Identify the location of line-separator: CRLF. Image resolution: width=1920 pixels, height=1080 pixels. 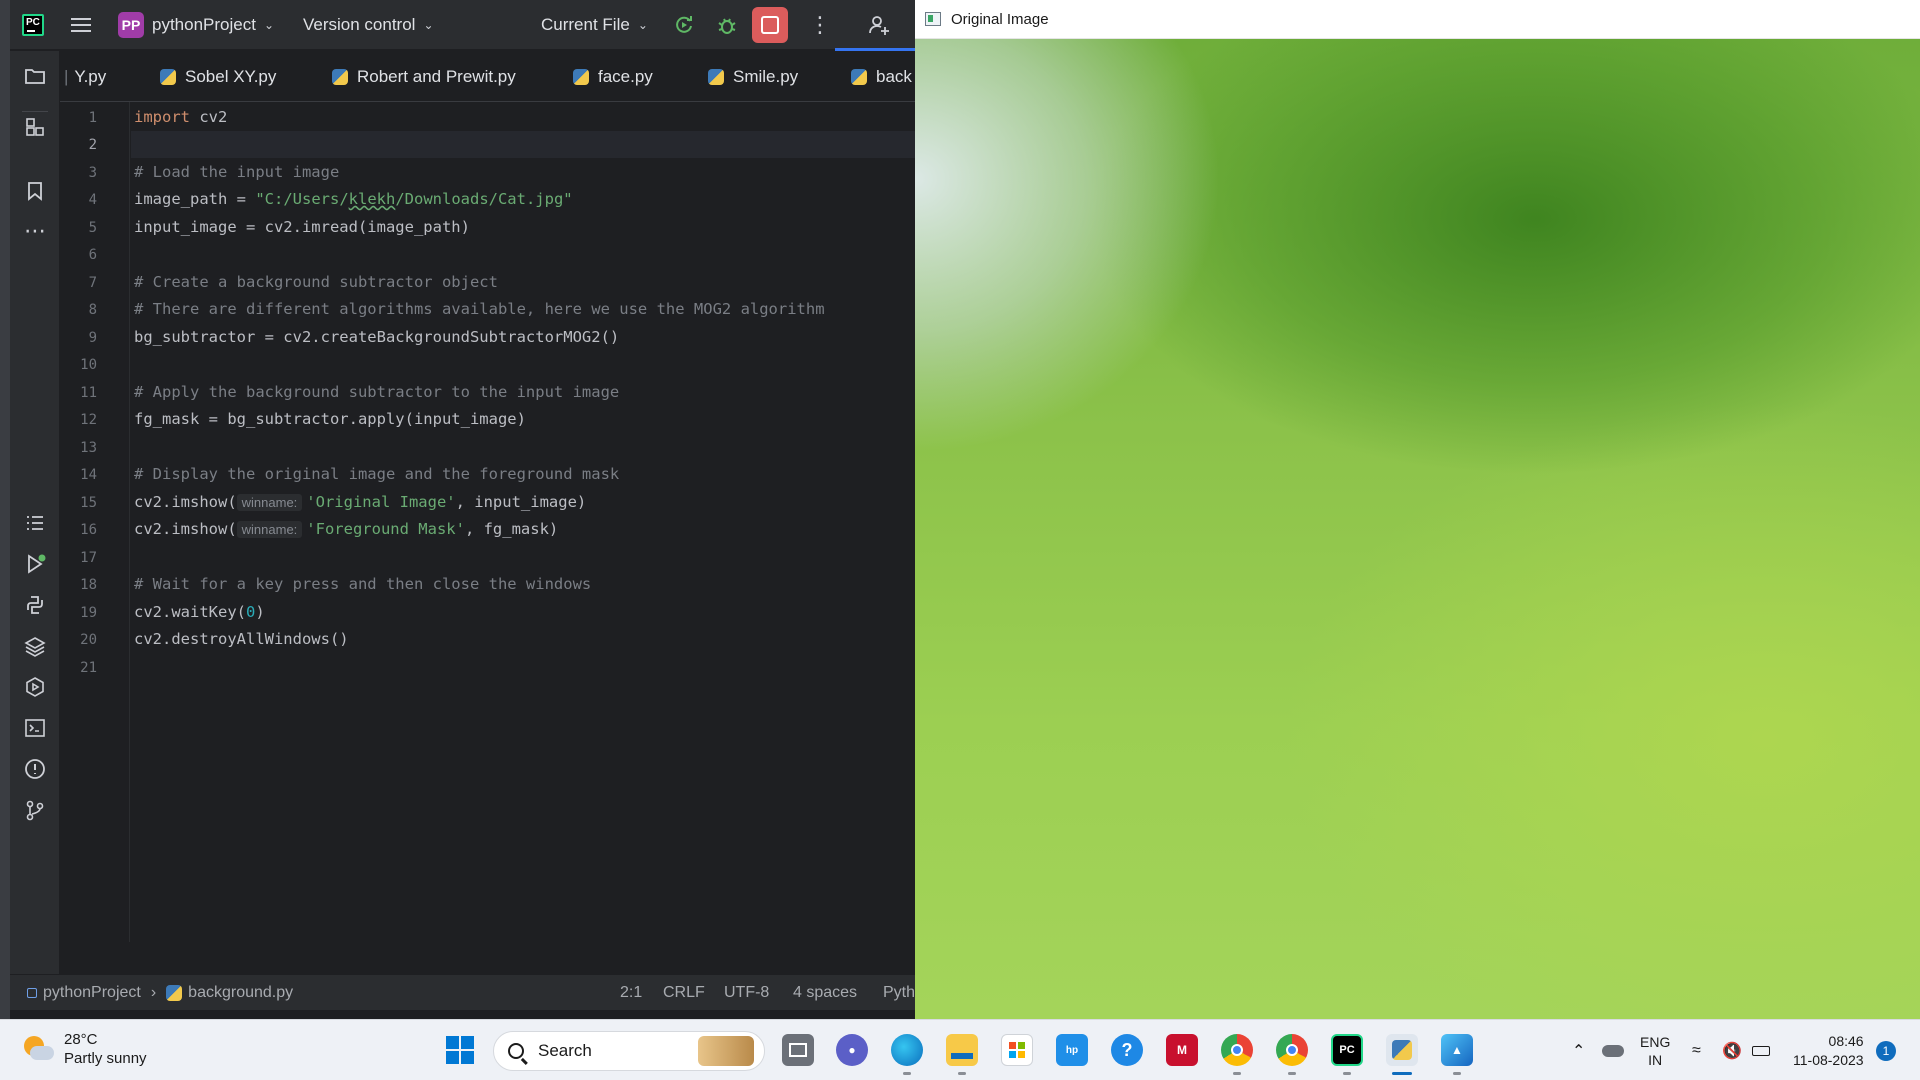
(684, 993).